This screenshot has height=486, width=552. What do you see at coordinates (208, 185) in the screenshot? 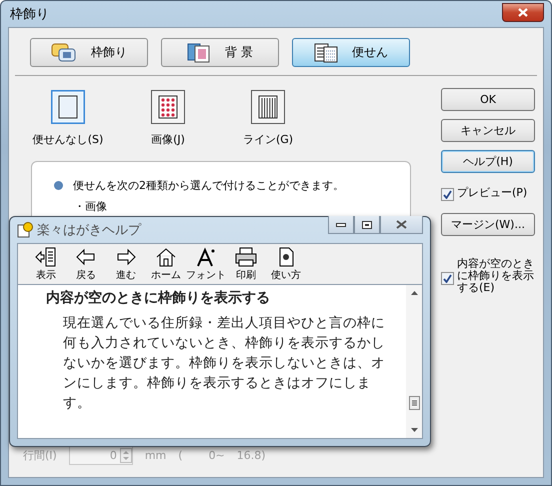
I see `info-text: 便せんを次の2種類から選んで付けることができます。` at bounding box center [208, 185].